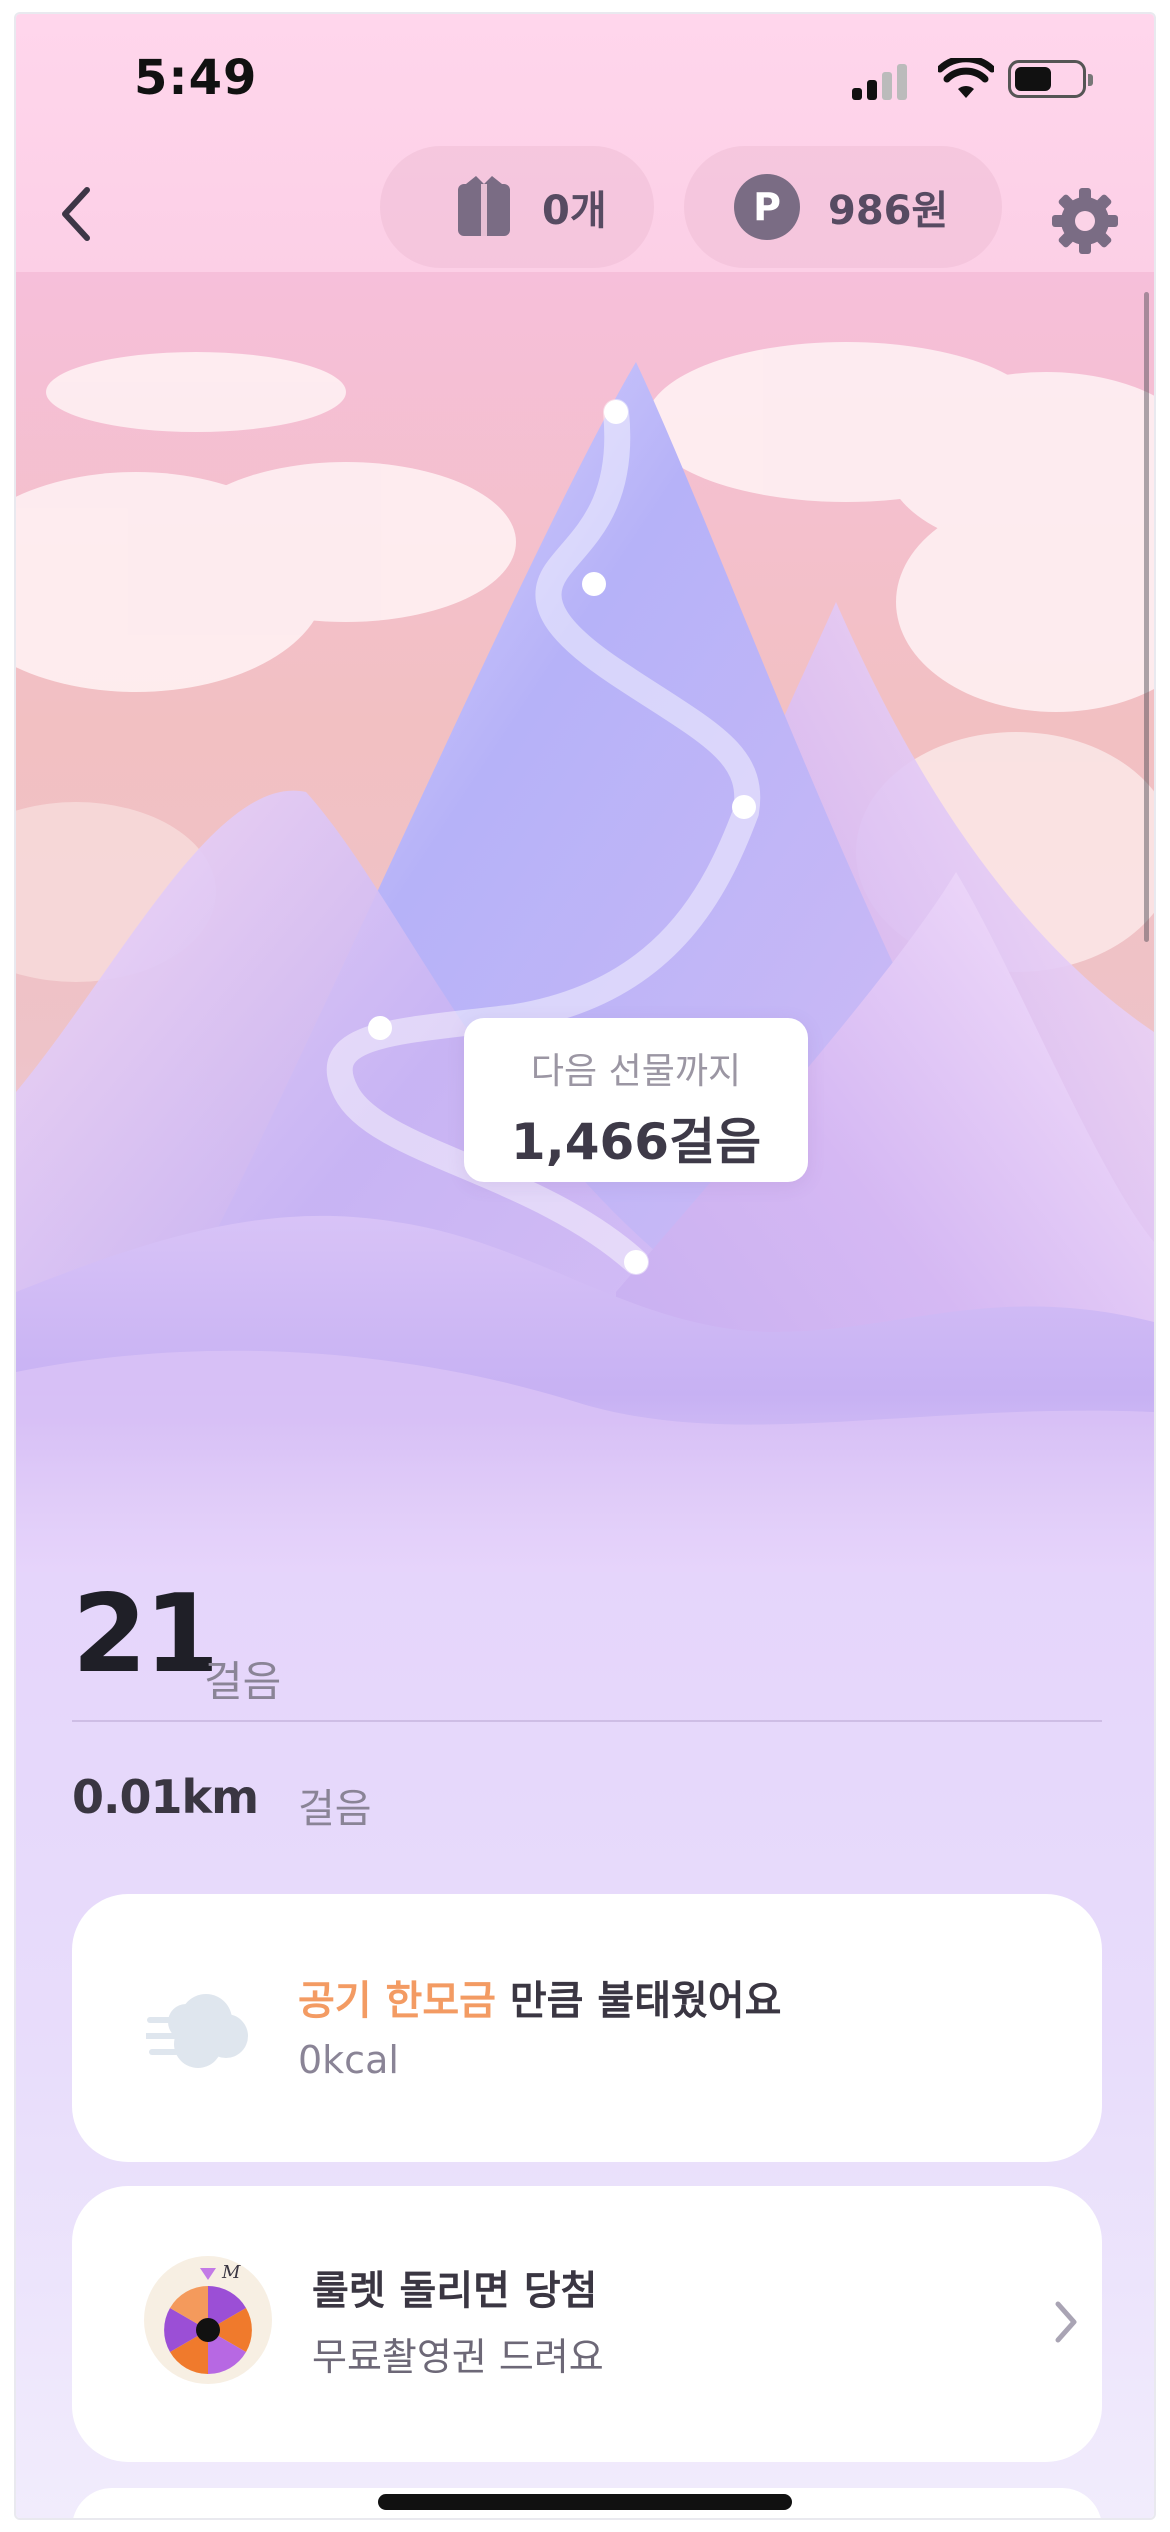 The width and height of the screenshot is (1170, 2532). I want to click on calorie-message: 공기 한모금 만큼 불태웠어요, so click(539, 1997).